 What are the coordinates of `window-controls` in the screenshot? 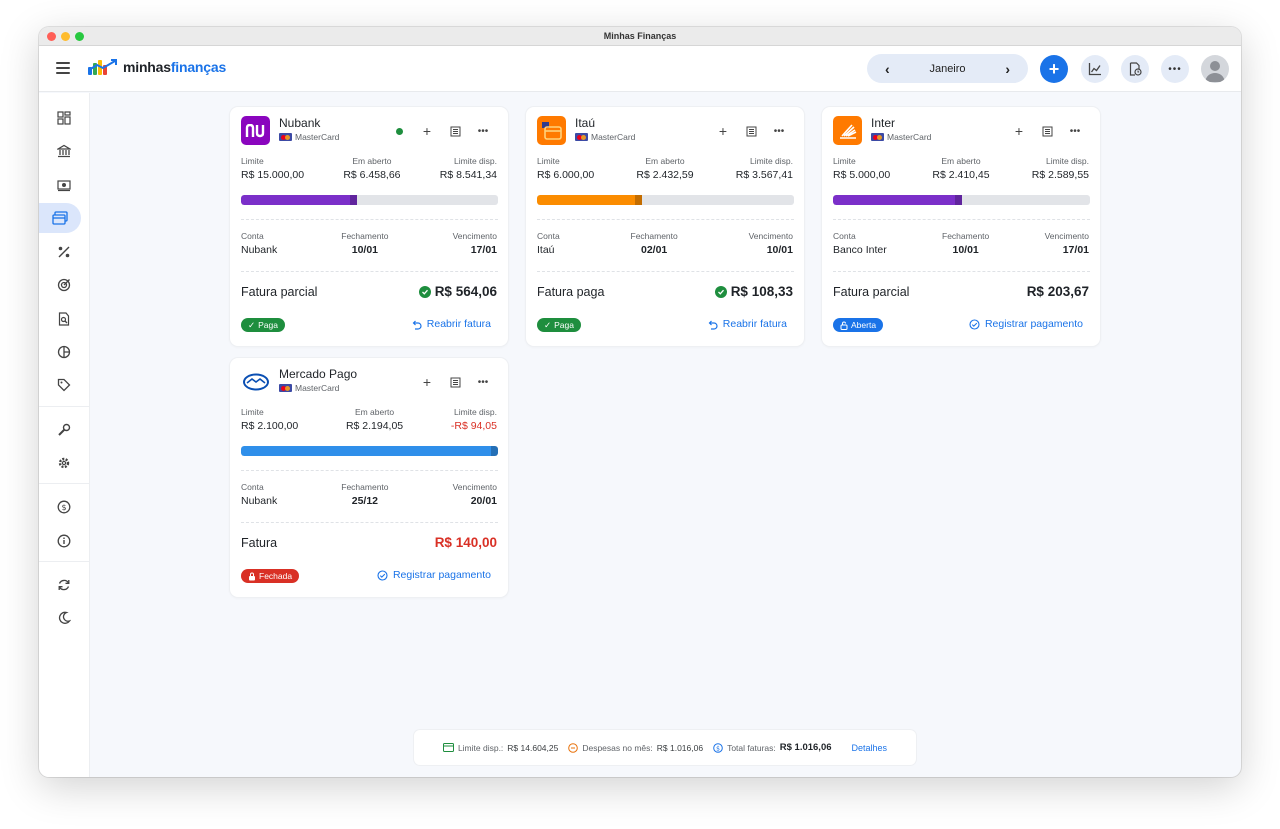 It's located at (65, 36).